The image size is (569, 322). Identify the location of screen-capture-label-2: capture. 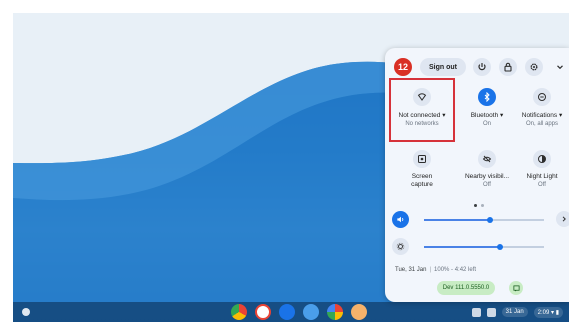
(422, 184).